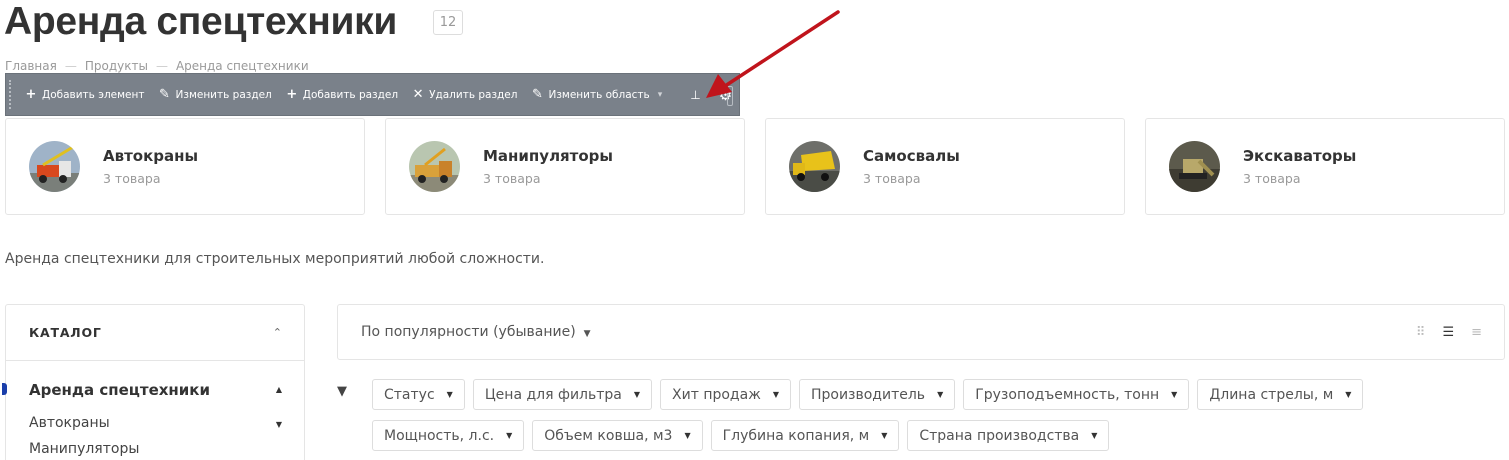  Describe the element at coordinates (350, 94) in the screenshot. I see `add-section-label: Добавить раздел` at that location.